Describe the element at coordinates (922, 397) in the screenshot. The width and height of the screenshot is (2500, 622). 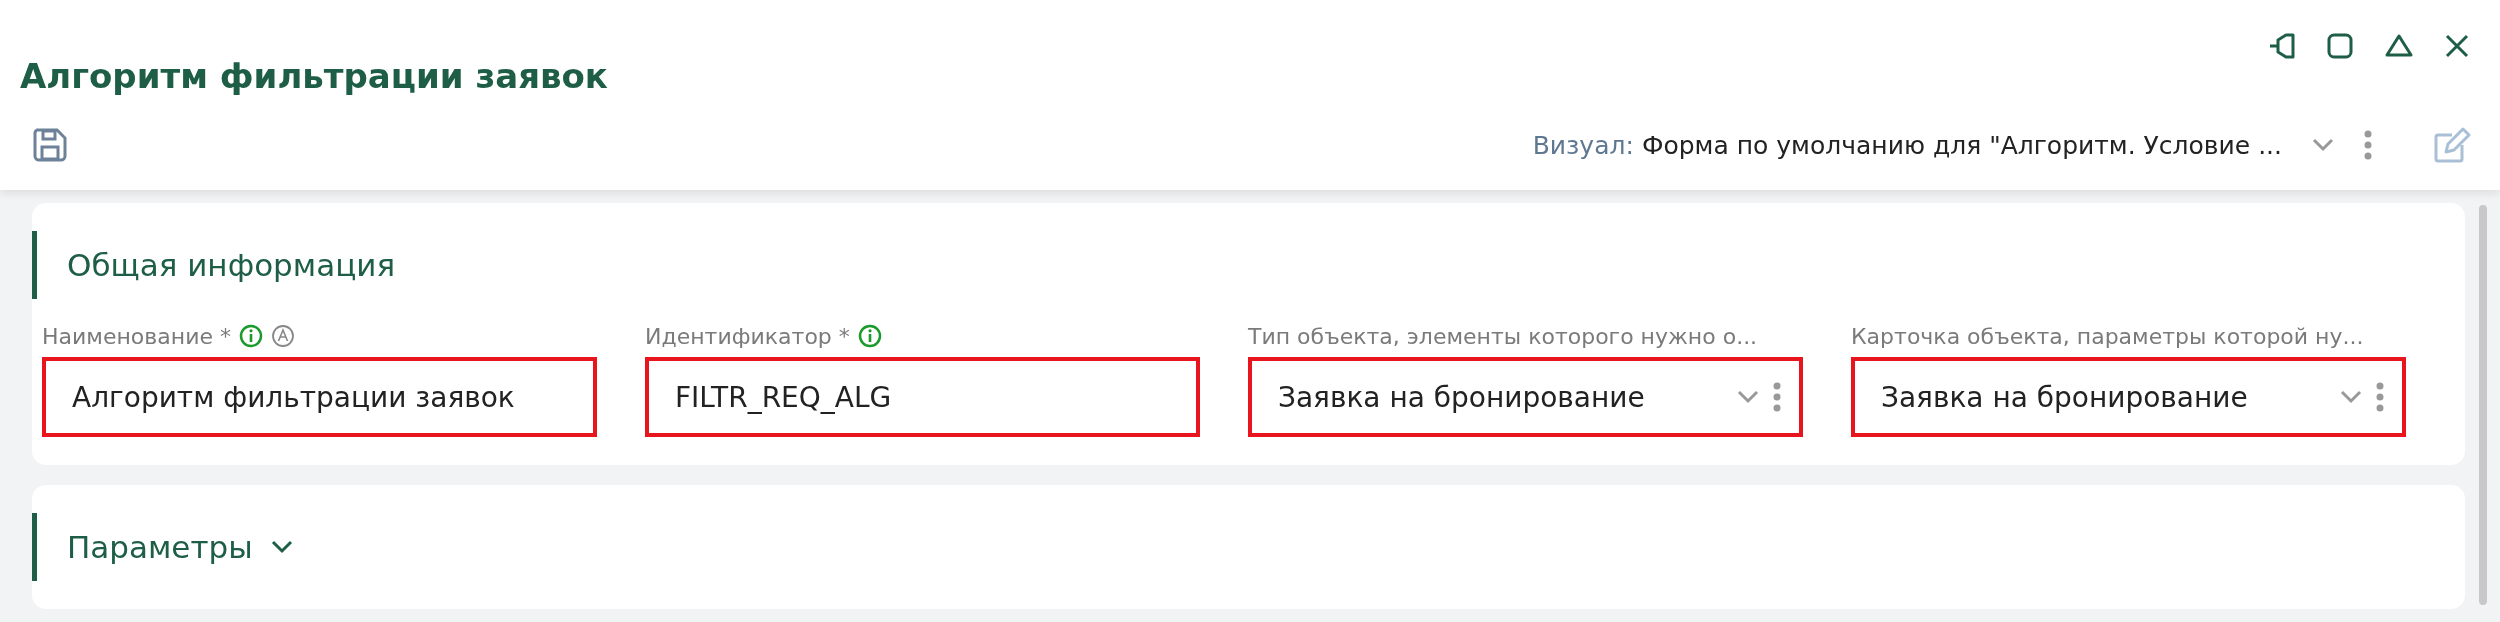
I see `input-field: FILTR_REQ_ALG` at that location.